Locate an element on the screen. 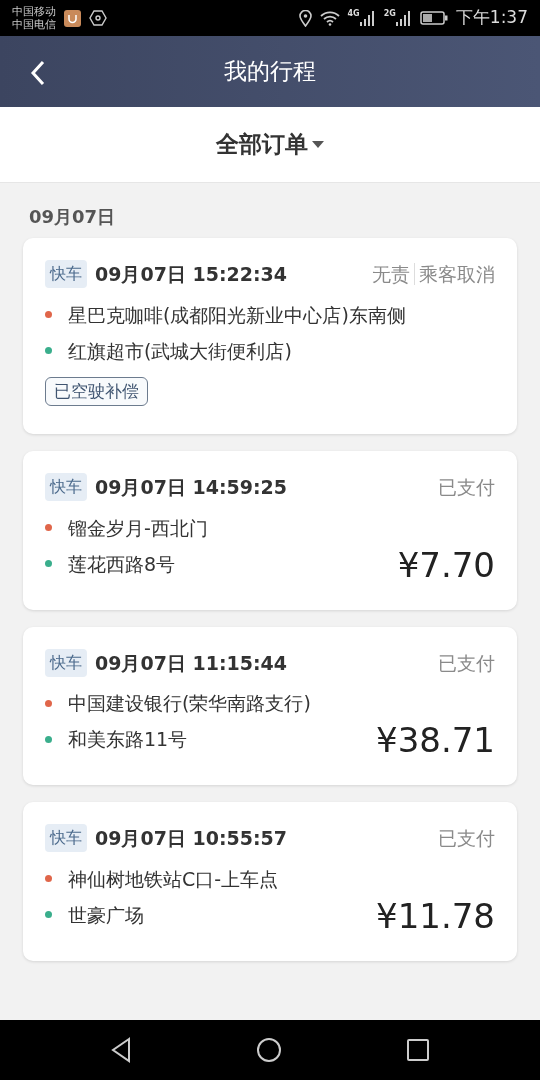  section-date: 09月07日 is located at coordinates (72, 217).